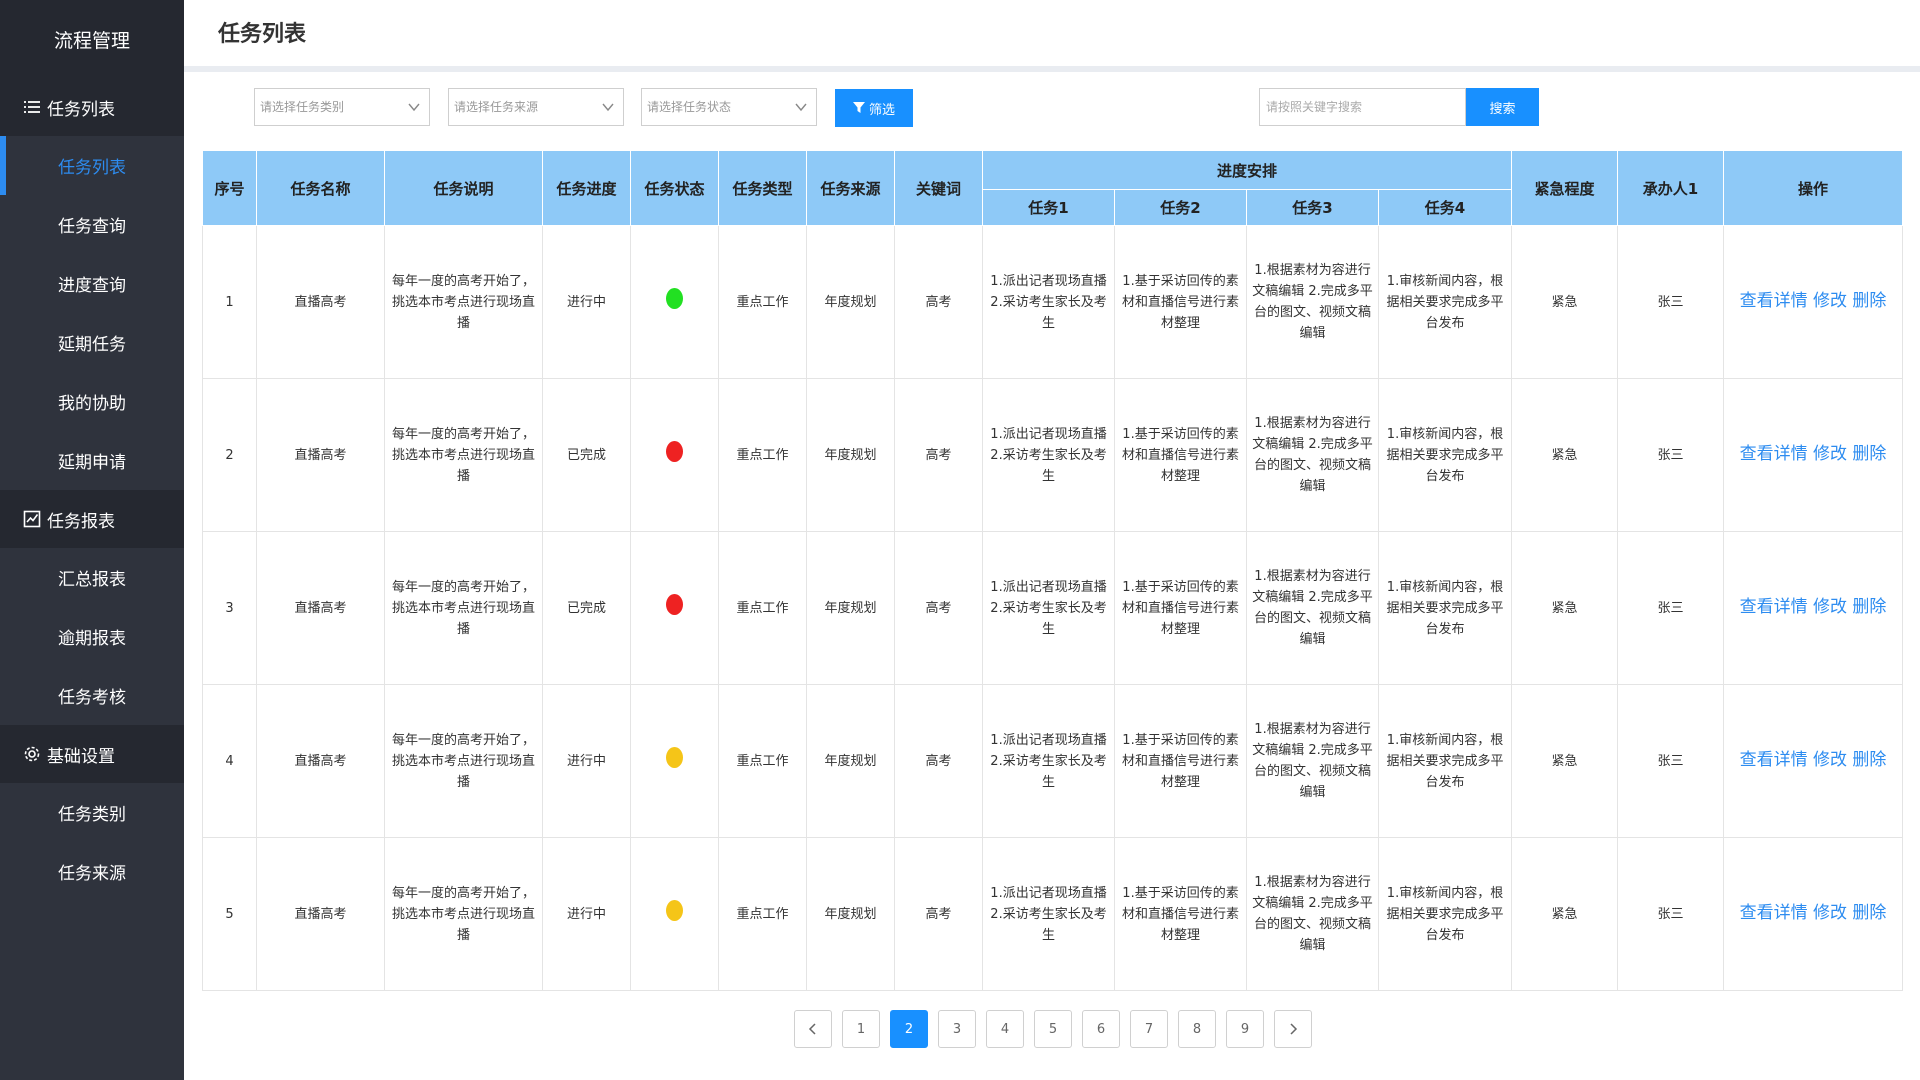  What do you see at coordinates (536, 107) in the screenshot?
I see `task-source-select: 请选择任务来源` at bounding box center [536, 107].